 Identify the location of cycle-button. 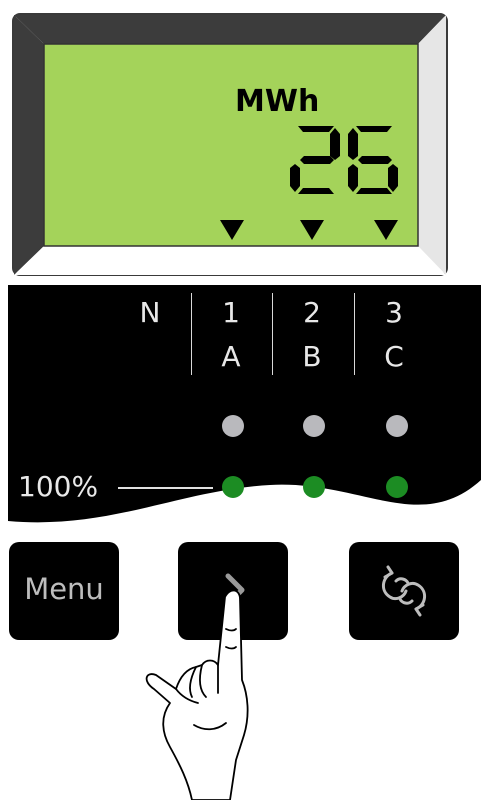
(404, 591).